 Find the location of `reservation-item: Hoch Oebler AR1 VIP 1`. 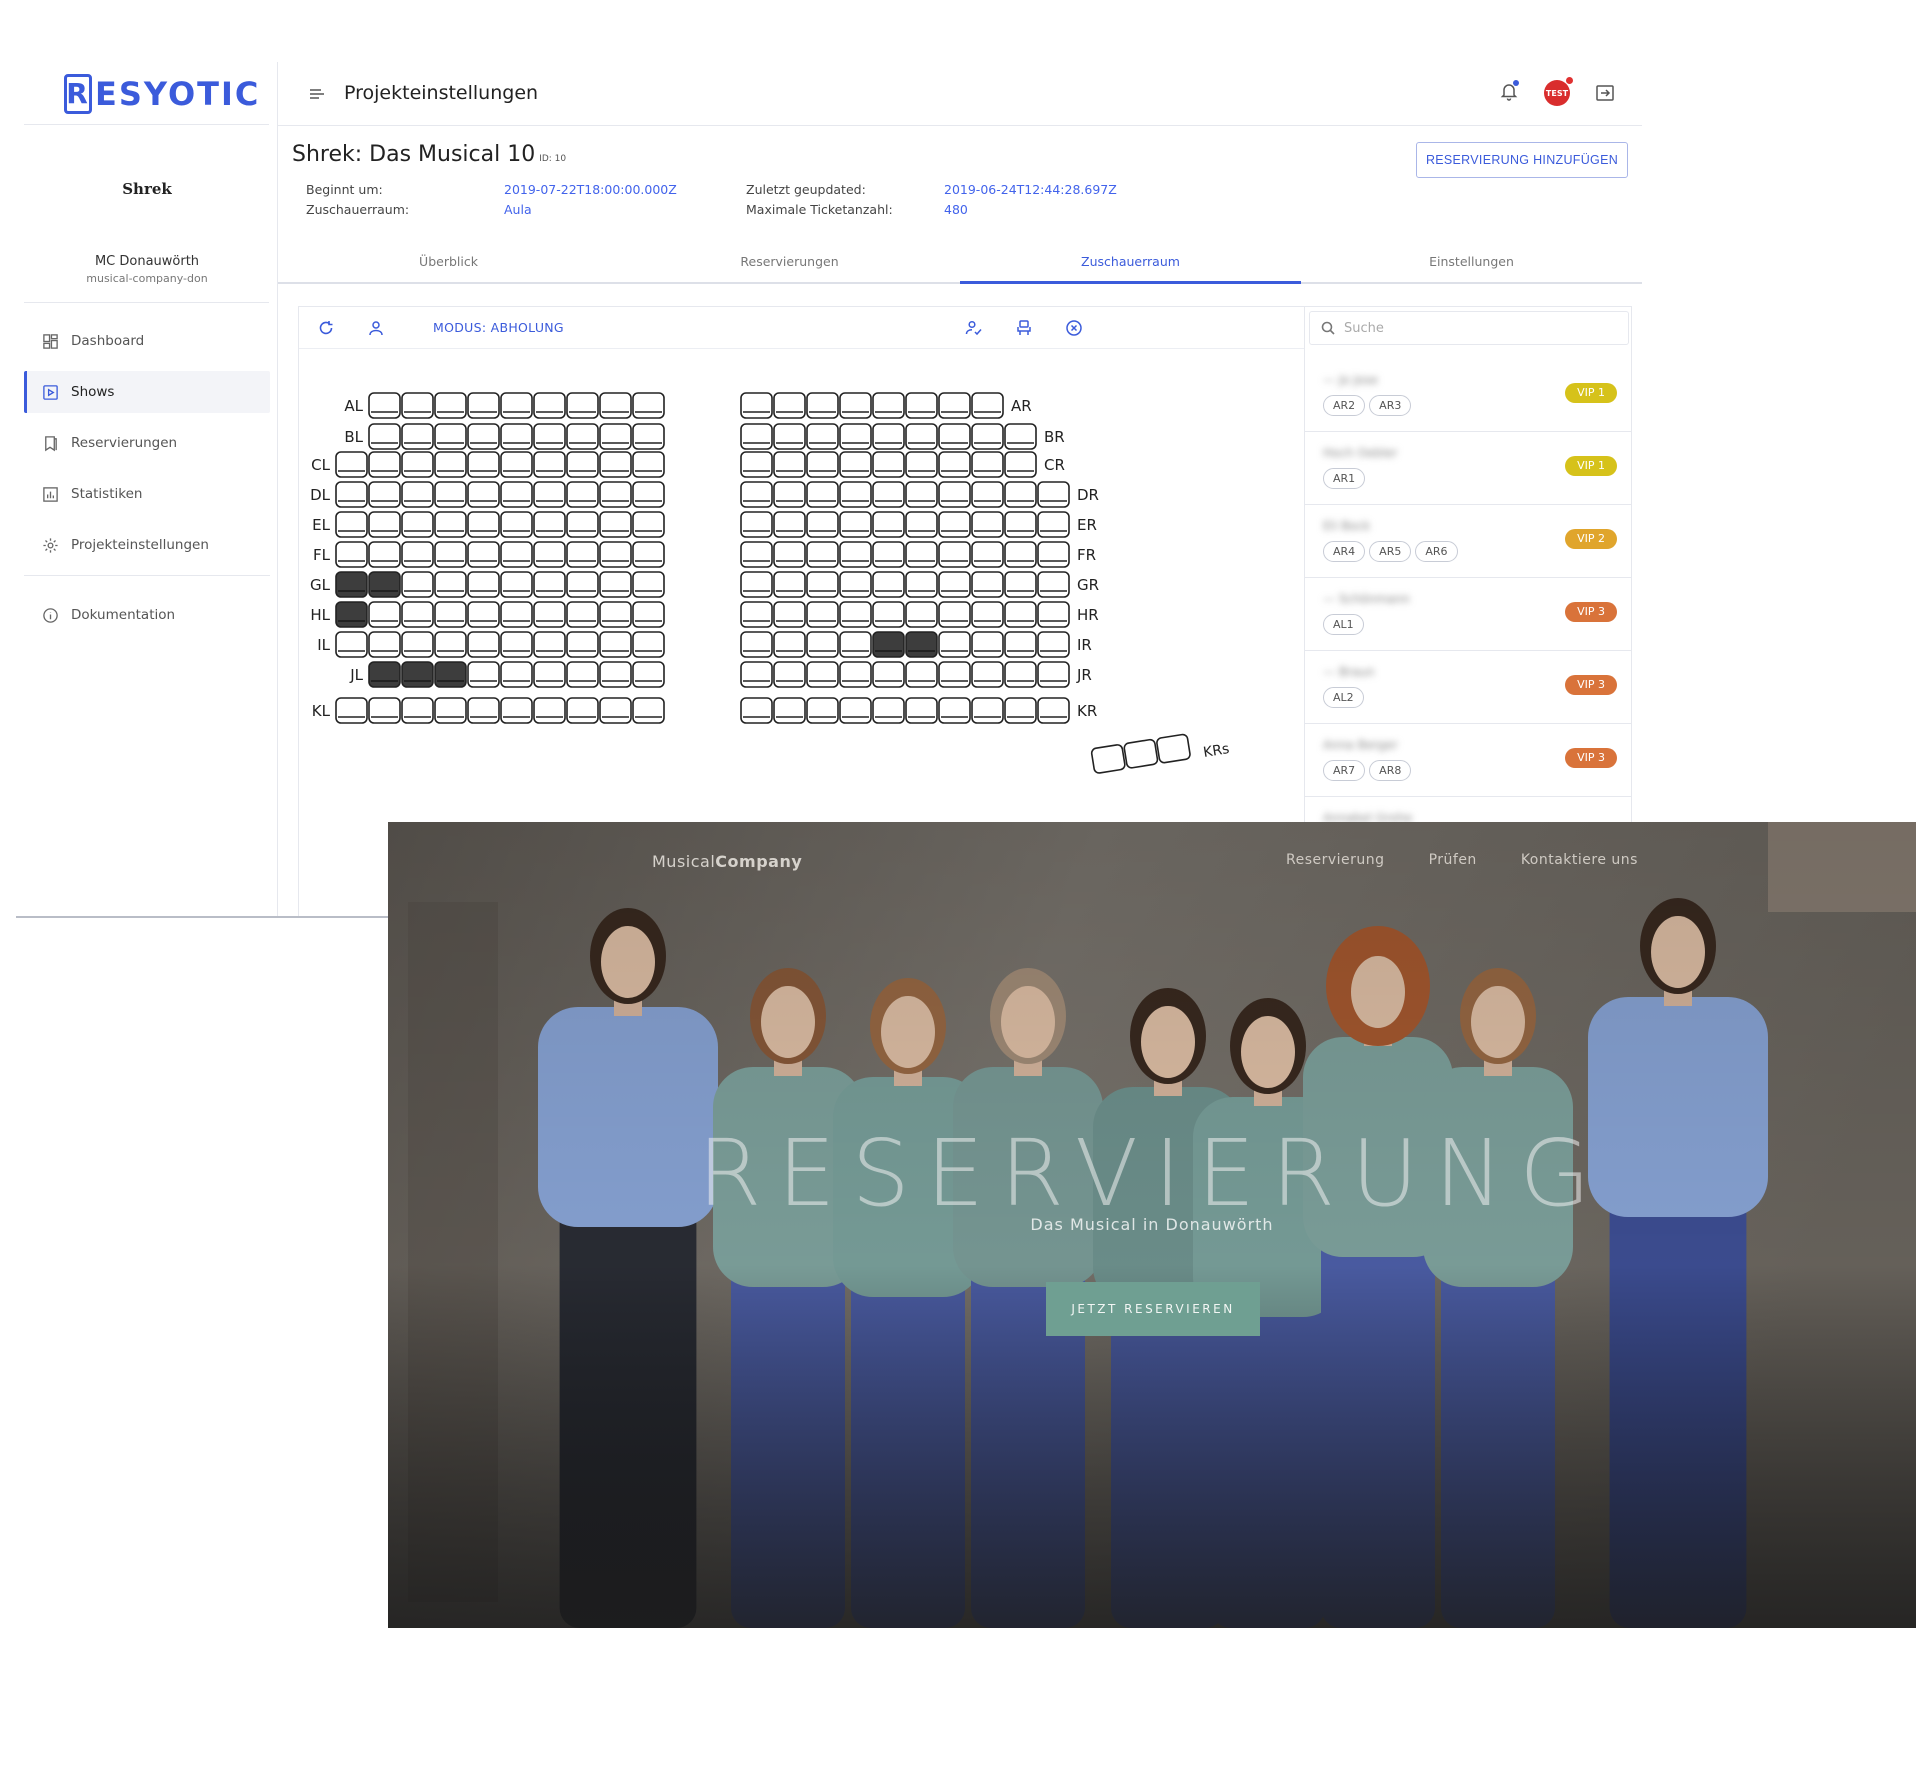

reservation-item: Hoch Oebler AR1 VIP 1 is located at coordinates (1468, 468).